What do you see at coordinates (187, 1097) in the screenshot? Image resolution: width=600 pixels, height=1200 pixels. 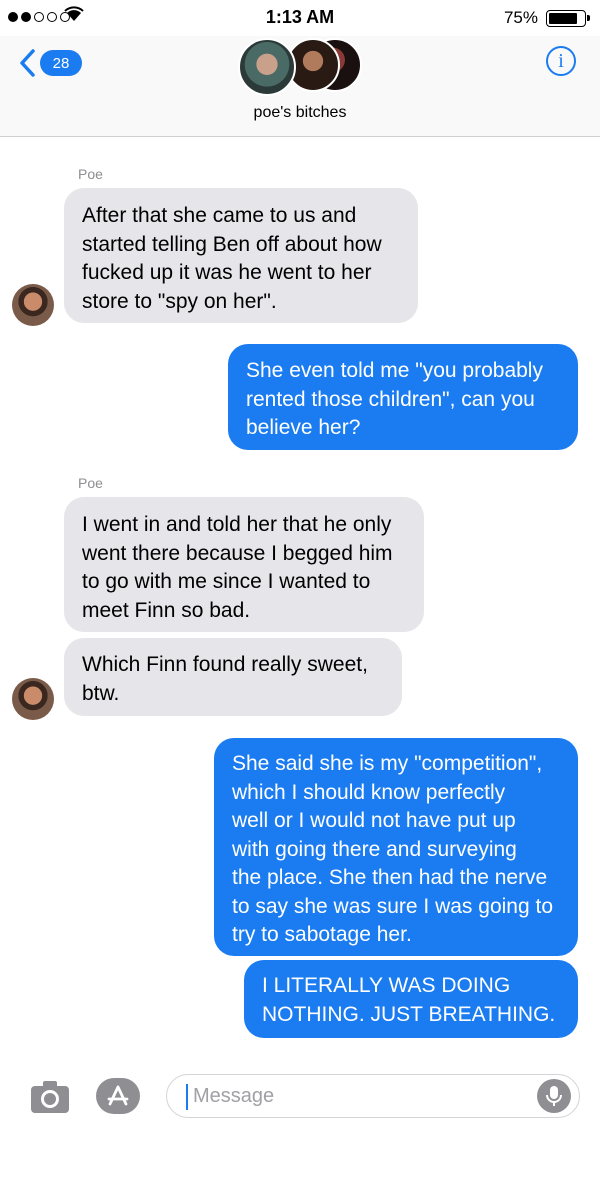 I see `text-caret` at bounding box center [187, 1097].